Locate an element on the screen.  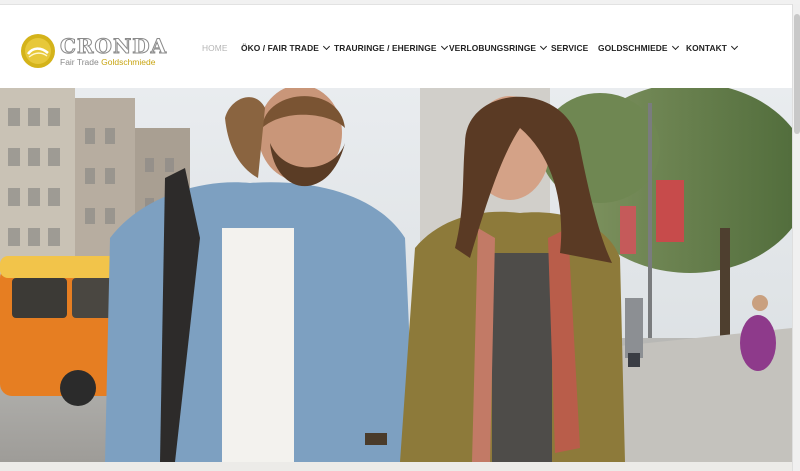
logo-tagline: Fair Trade Goldschmiede is located at coordinates (107, 62).